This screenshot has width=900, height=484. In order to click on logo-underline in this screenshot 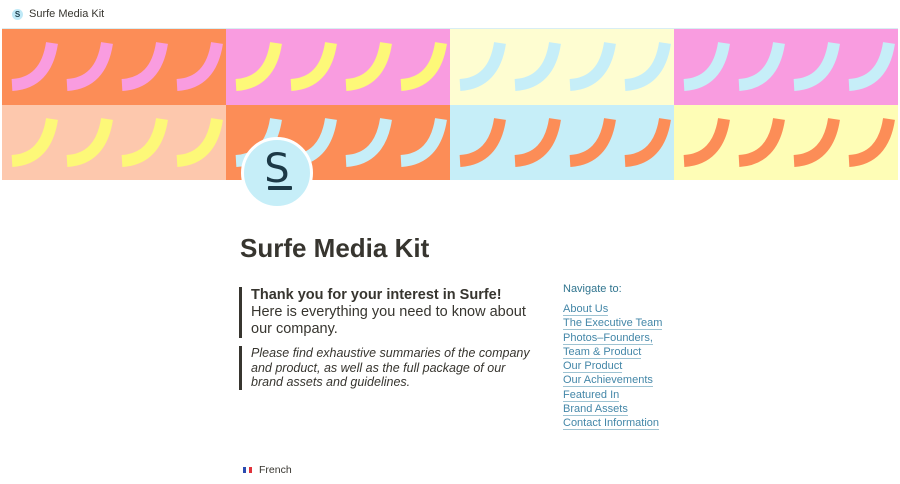, I will do `click(280, 188)`.